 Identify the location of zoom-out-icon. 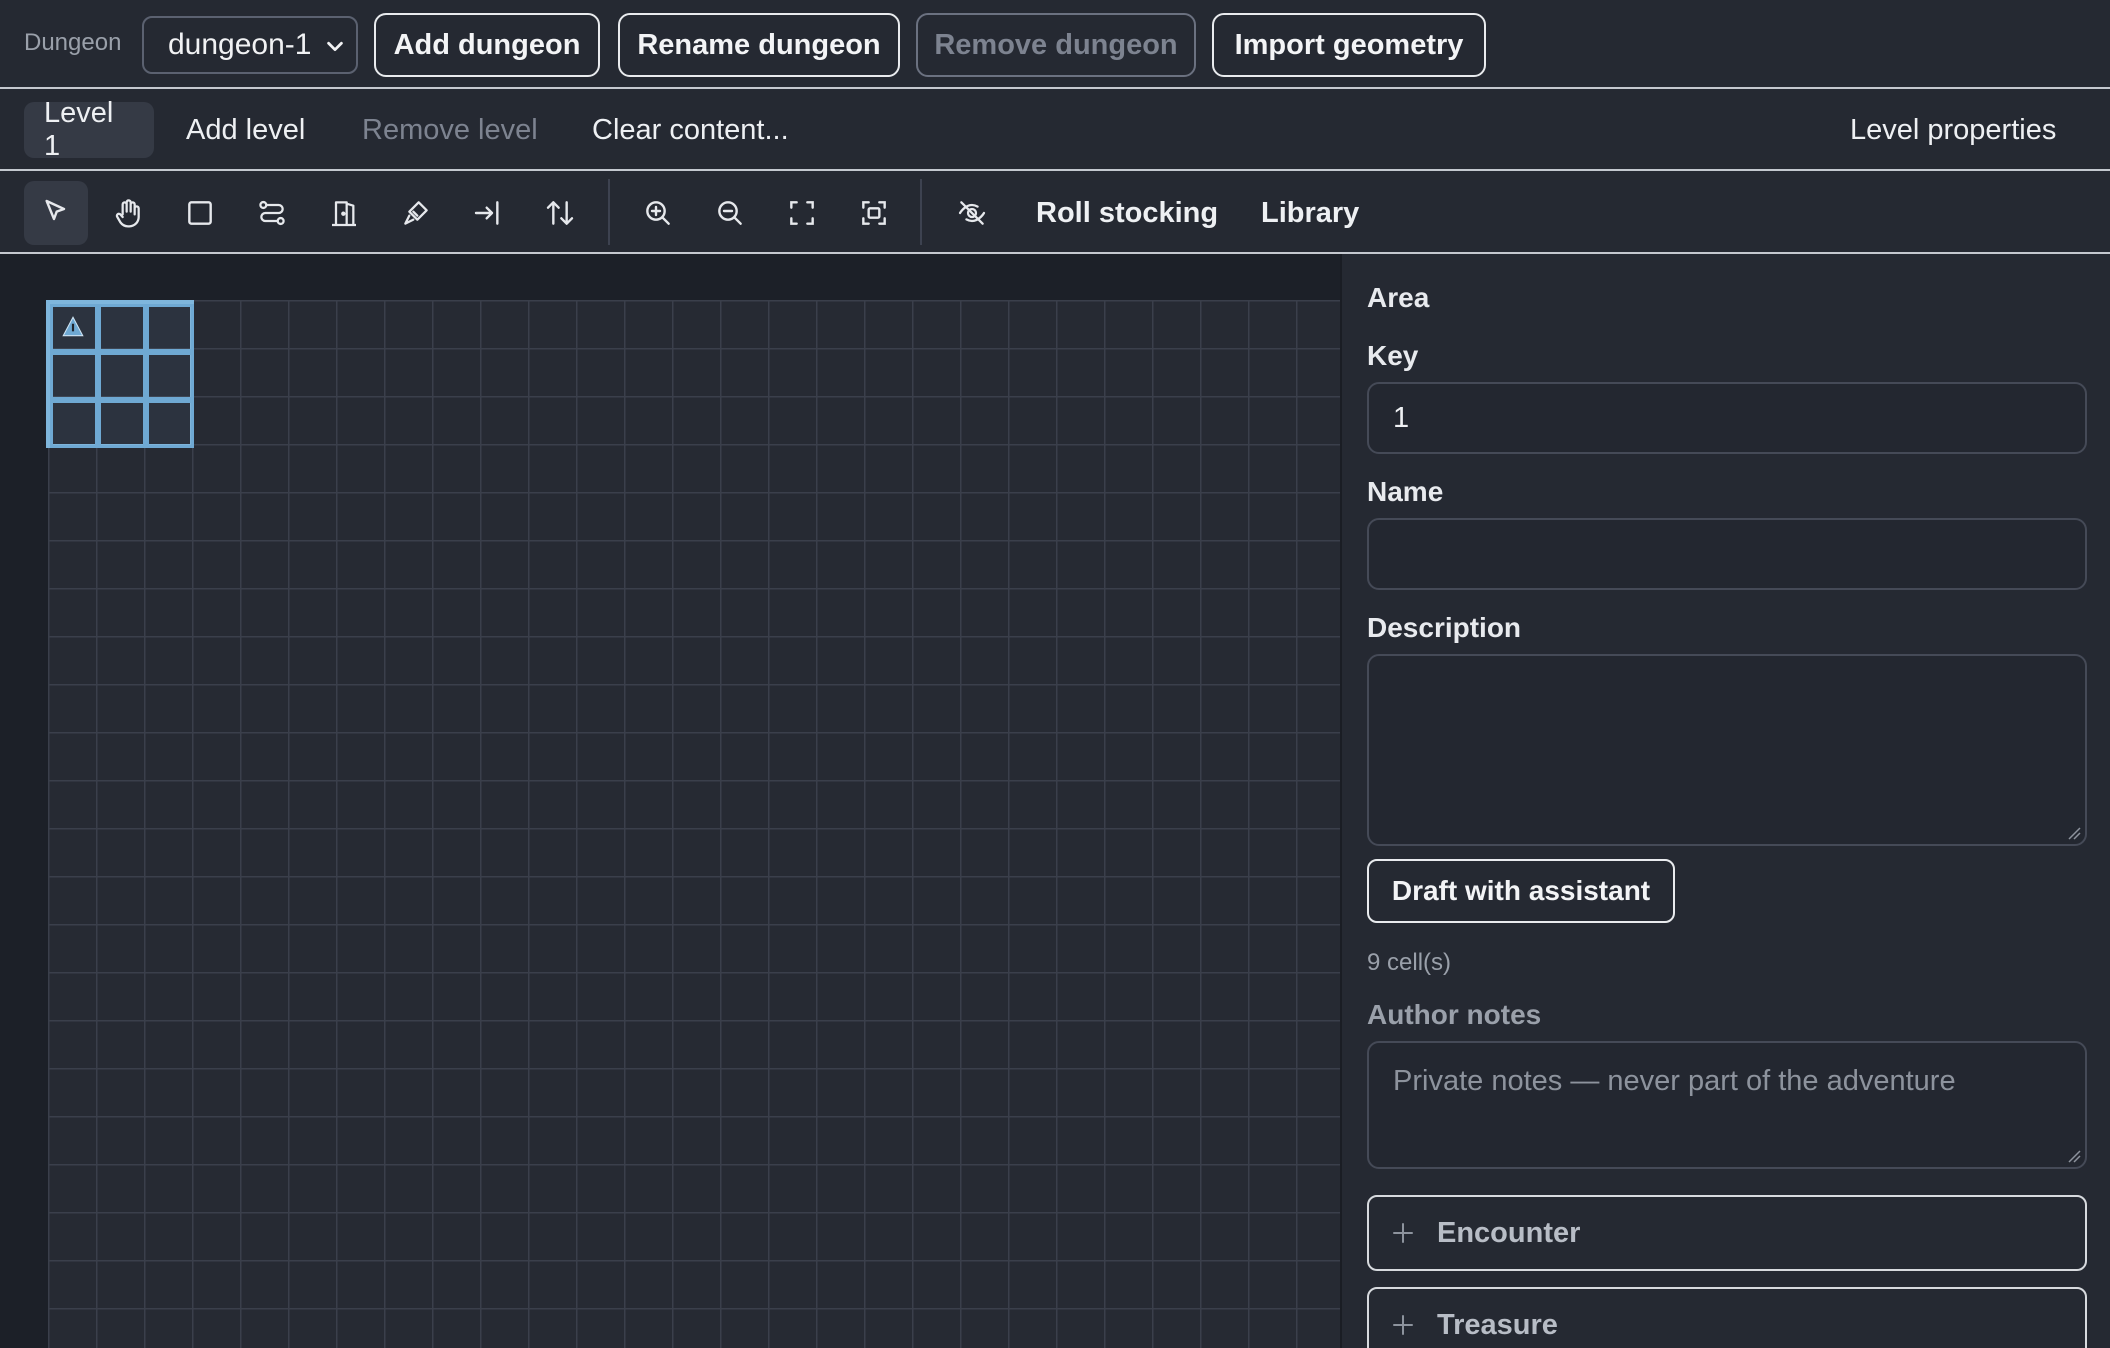
(730, 213).